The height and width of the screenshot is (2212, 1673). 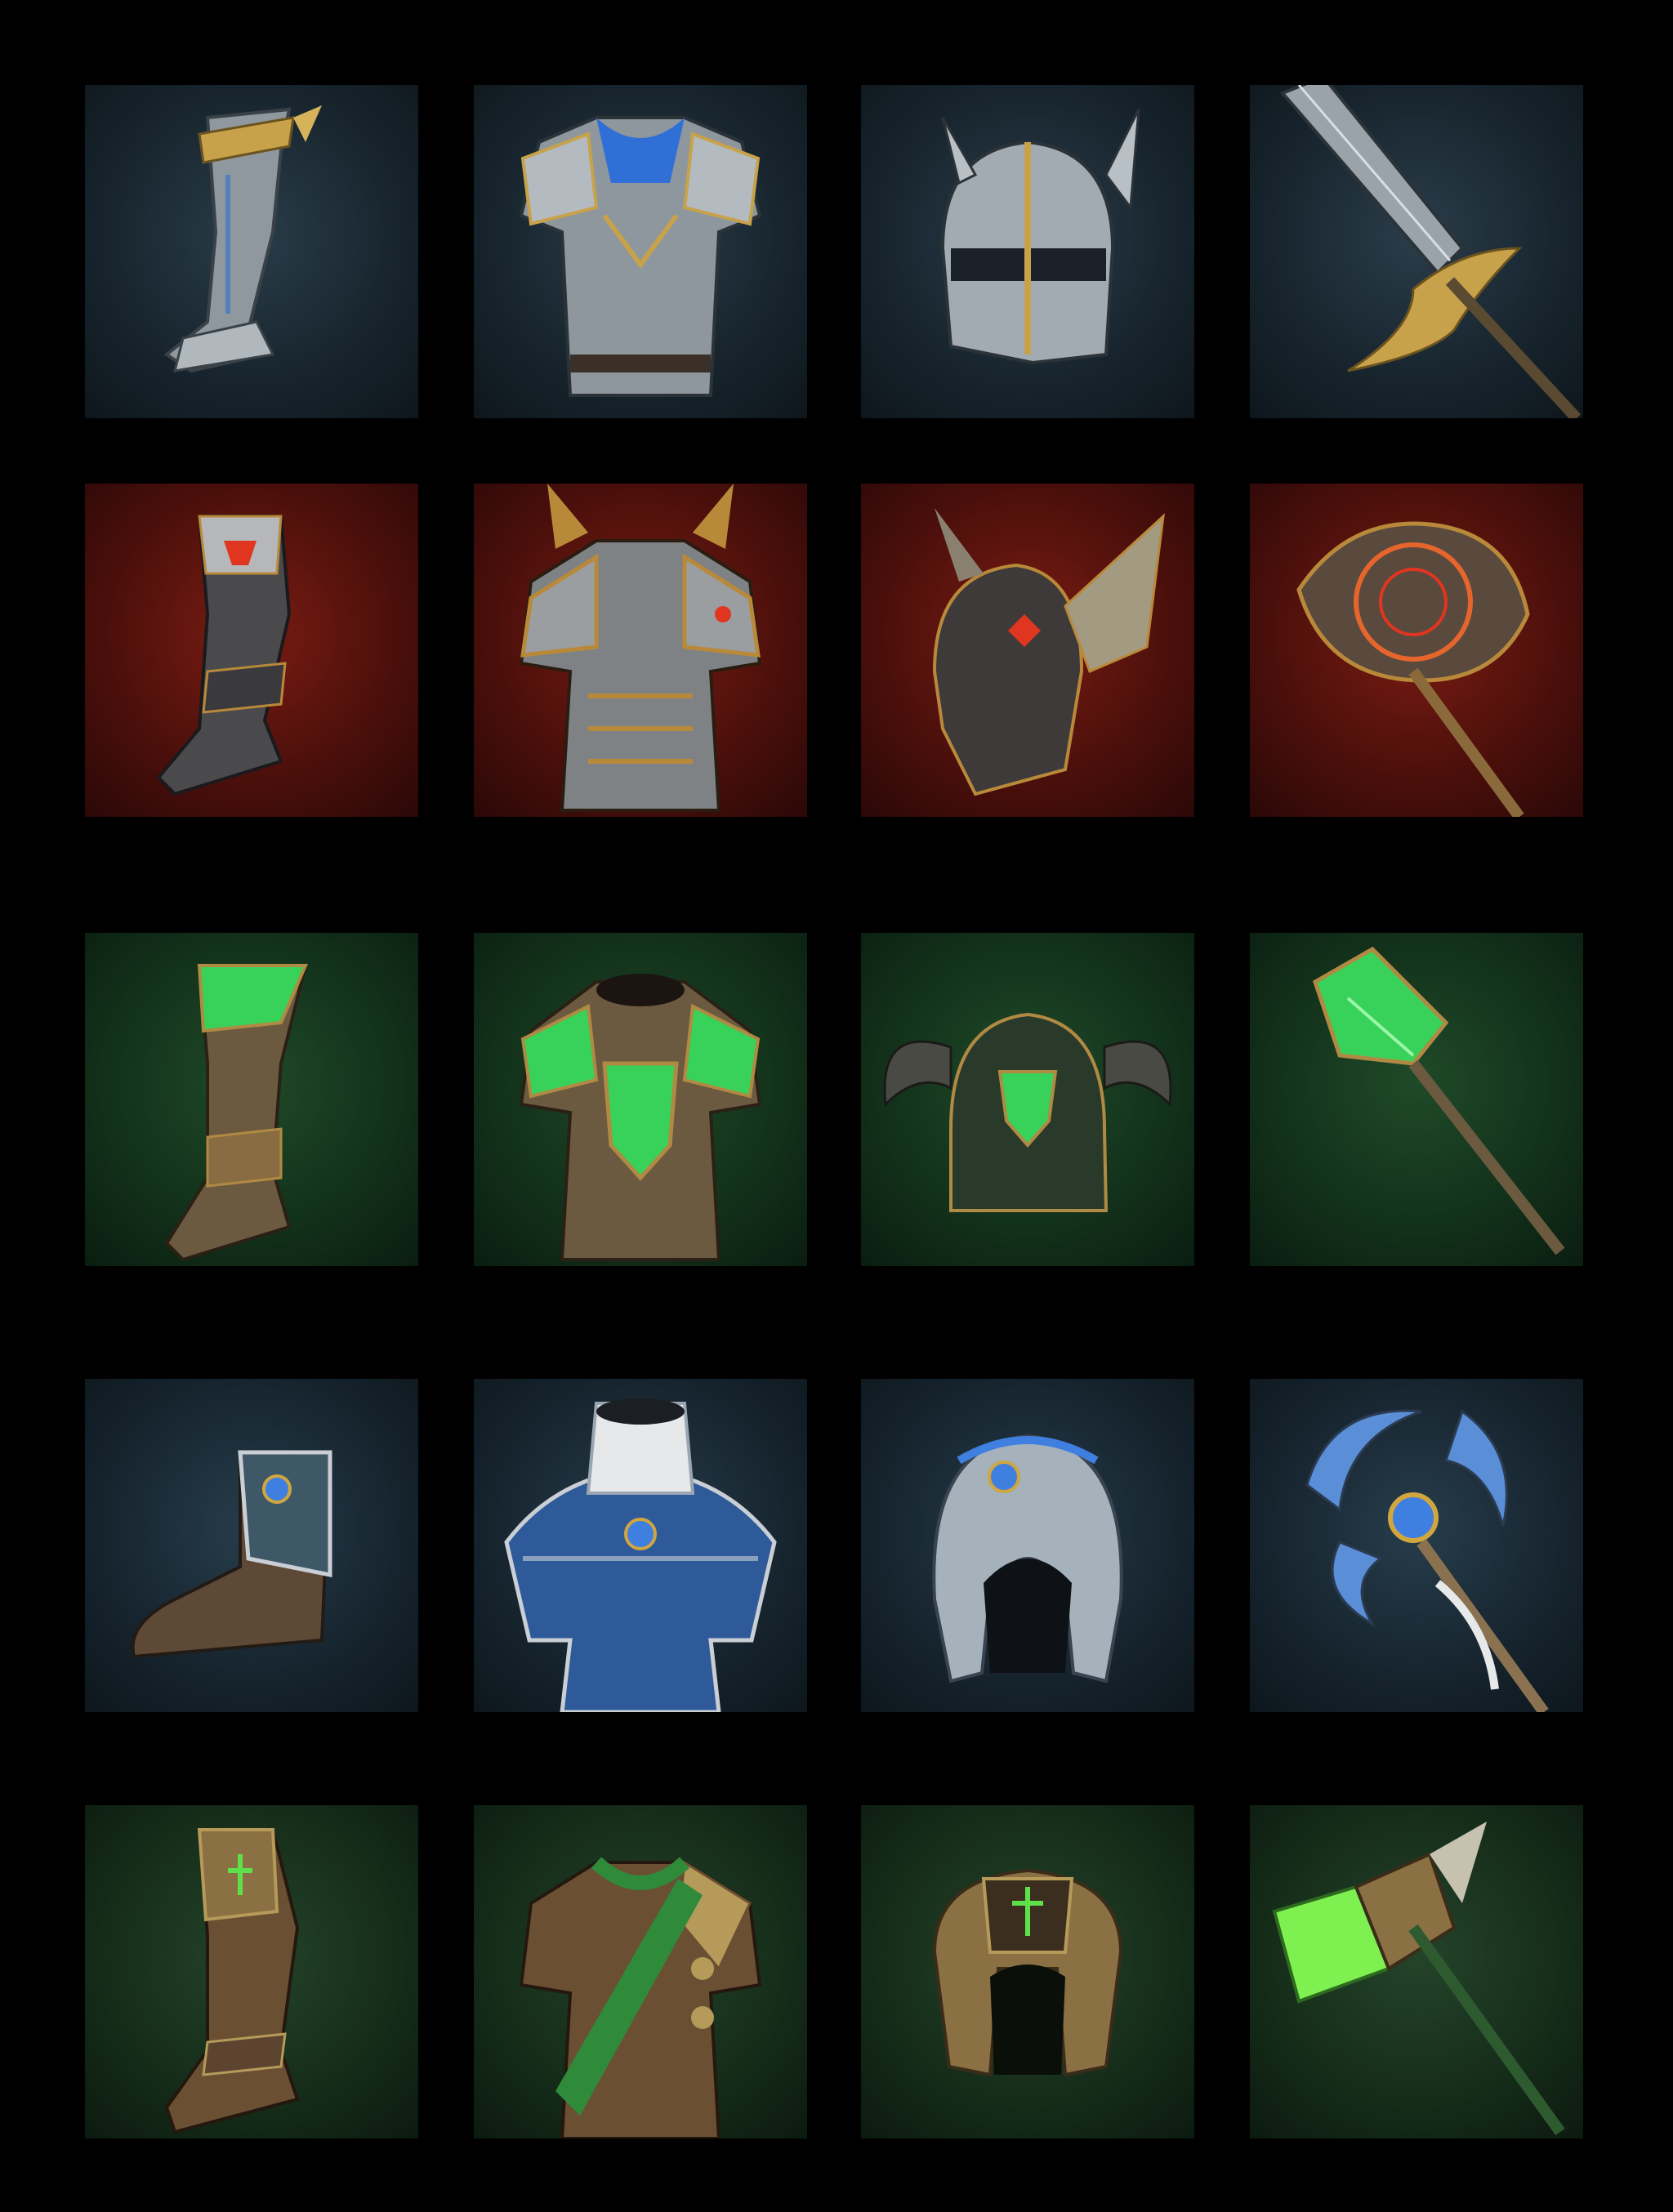 I want to click on emerald-boot-slot, so click(x=251, y=1099).